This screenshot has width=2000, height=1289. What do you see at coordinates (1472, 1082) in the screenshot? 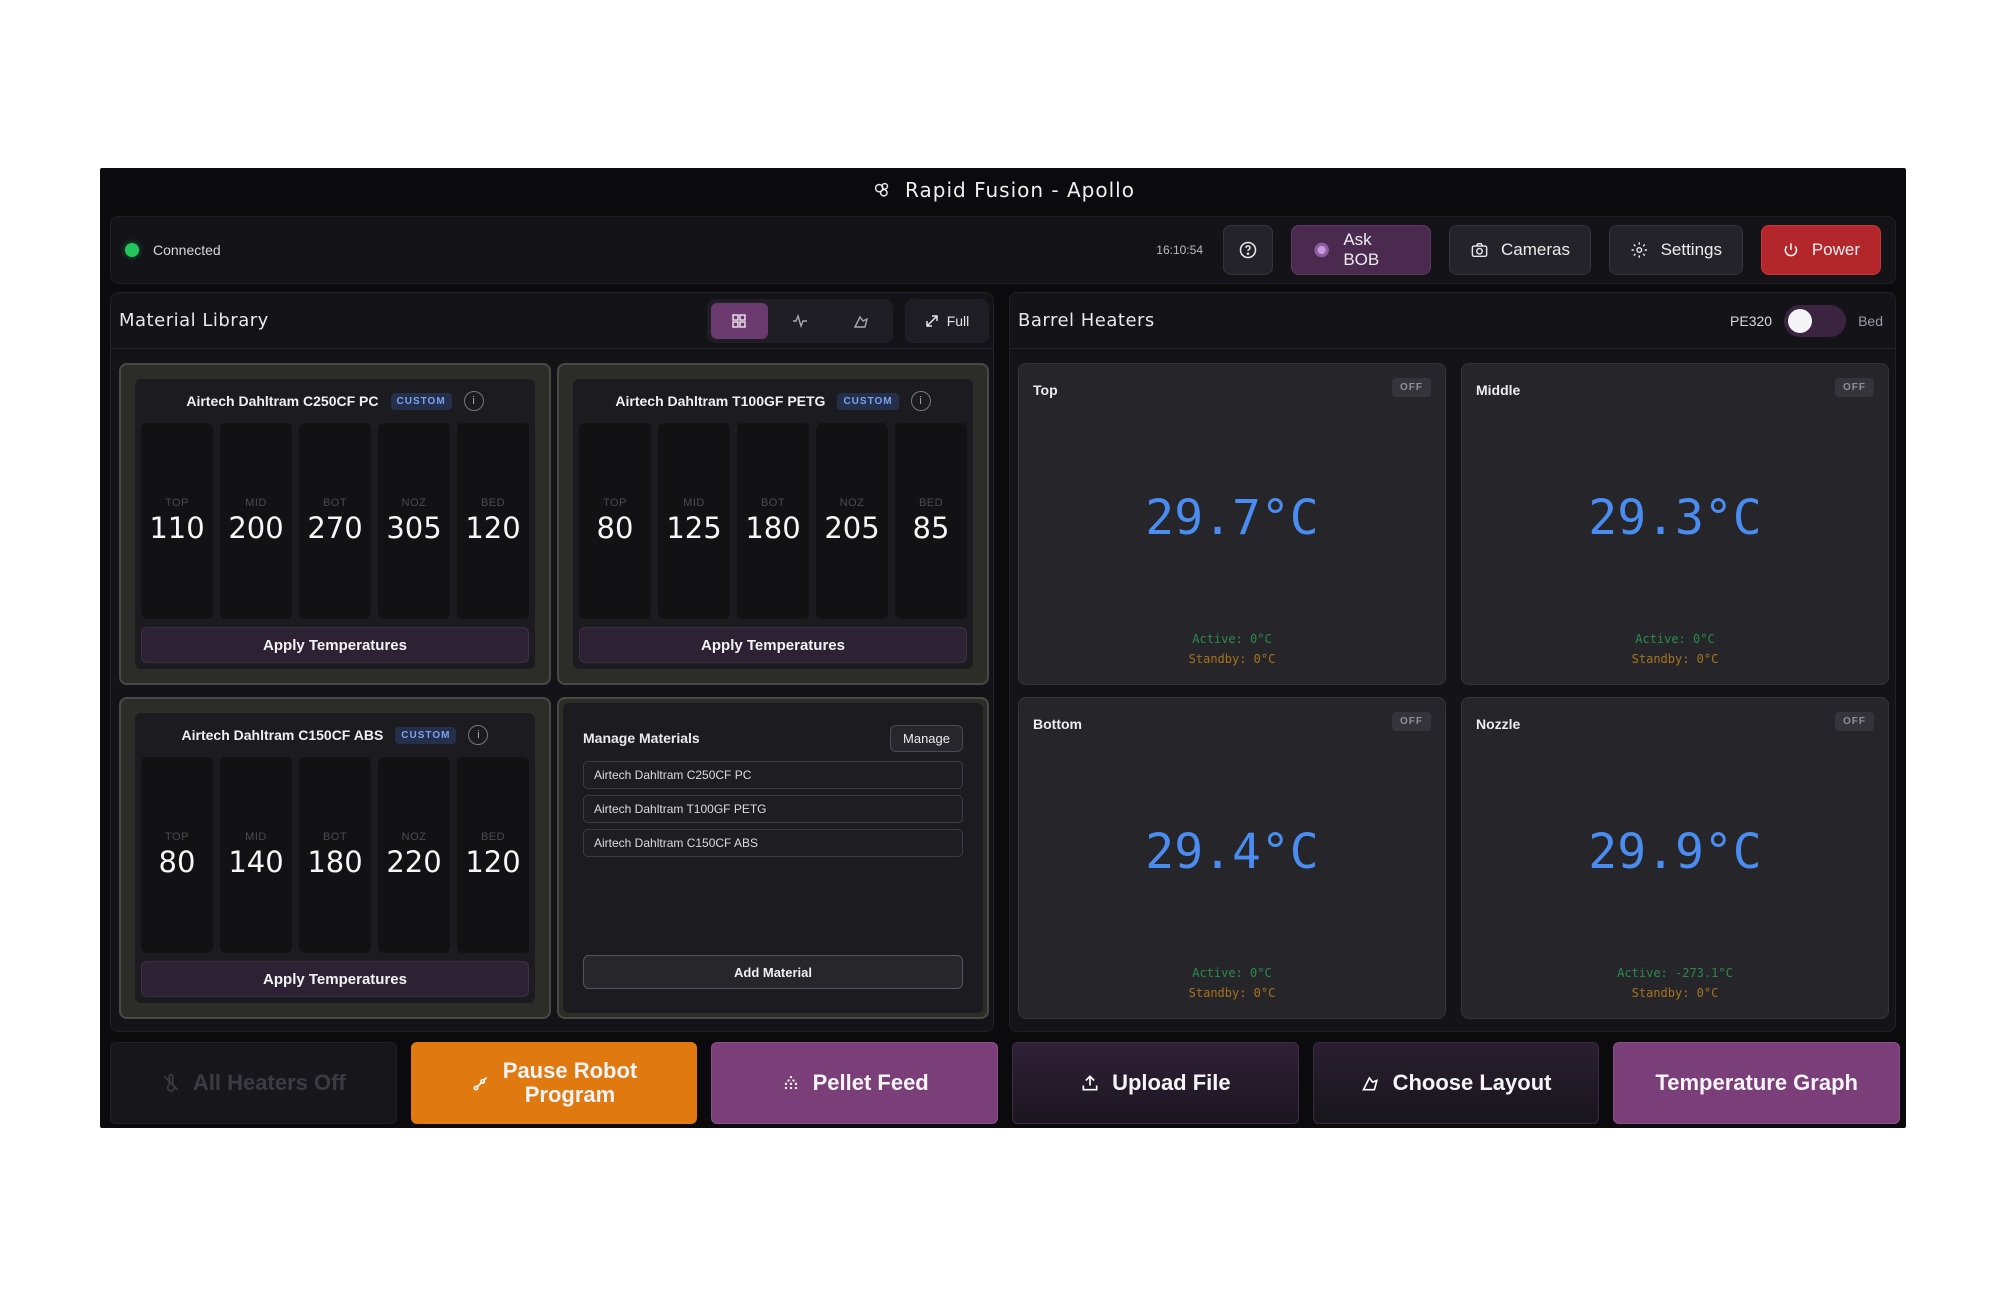
I see `choose-layout-label: Choose Layout` at bounding box center [1472, 1082].